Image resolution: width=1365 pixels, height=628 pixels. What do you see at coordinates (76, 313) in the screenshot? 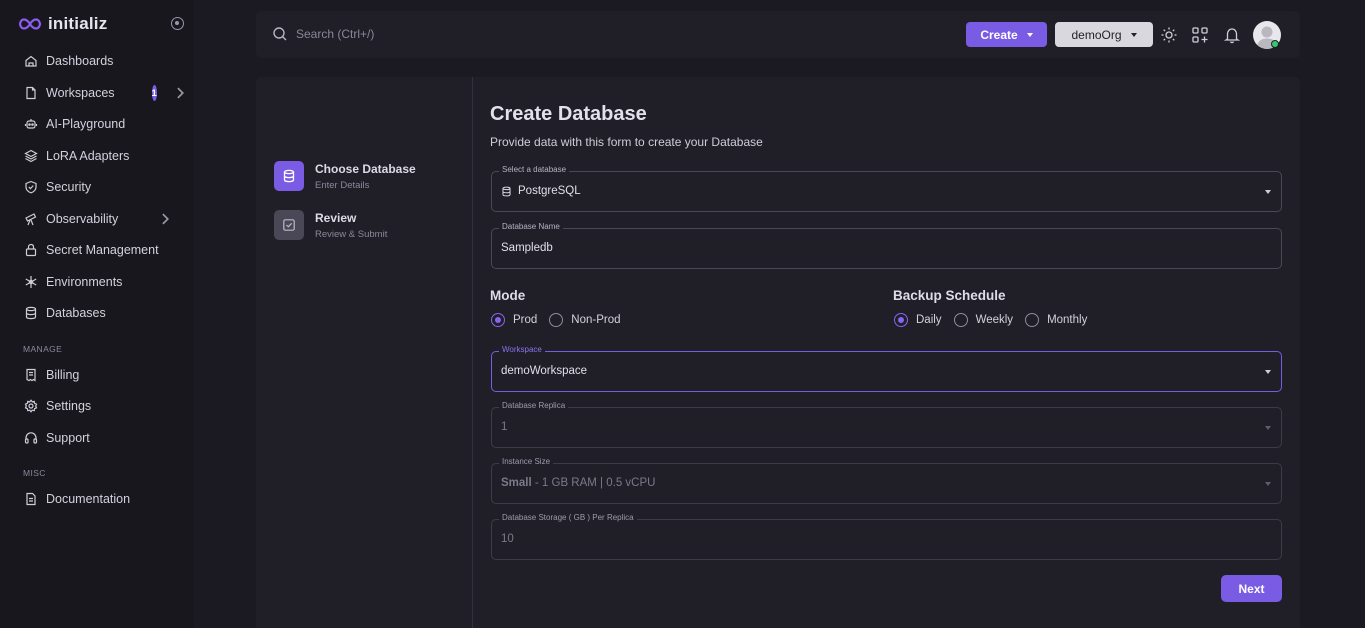
I see `sidebar-item-label: Databases` at bounding box center [76, 313].